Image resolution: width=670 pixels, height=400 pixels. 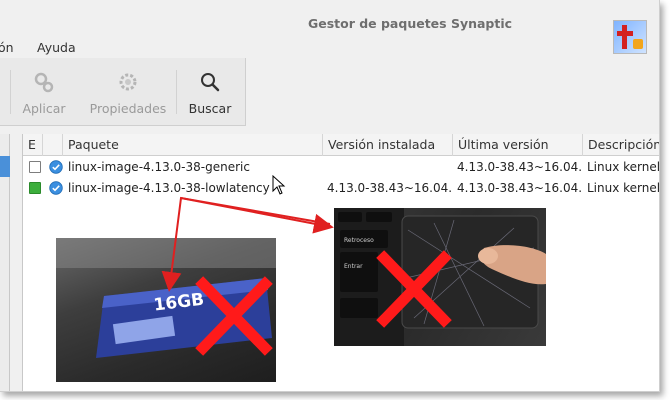 What do you see at coordinates (5, 166) in the screenshot?
I see `selected-section` at bounding box center [5, 166].